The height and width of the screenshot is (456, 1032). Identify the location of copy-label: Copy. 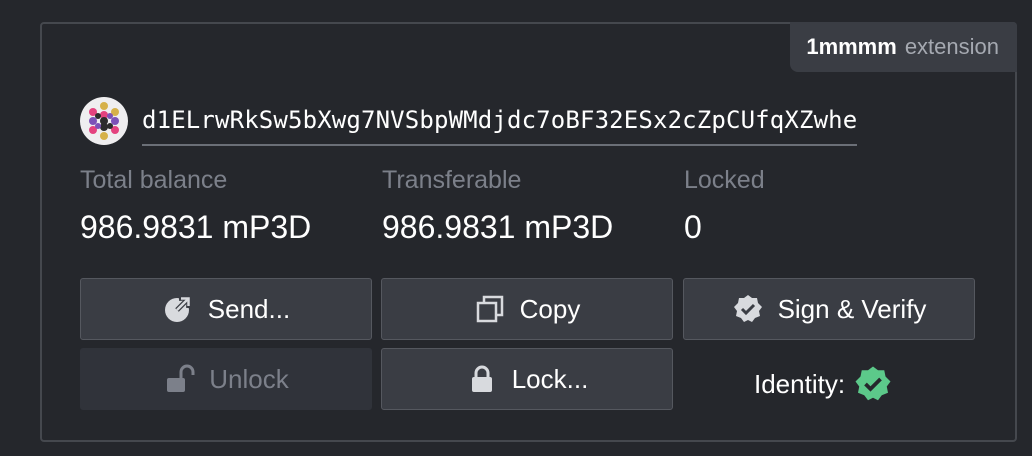
(550, 308).